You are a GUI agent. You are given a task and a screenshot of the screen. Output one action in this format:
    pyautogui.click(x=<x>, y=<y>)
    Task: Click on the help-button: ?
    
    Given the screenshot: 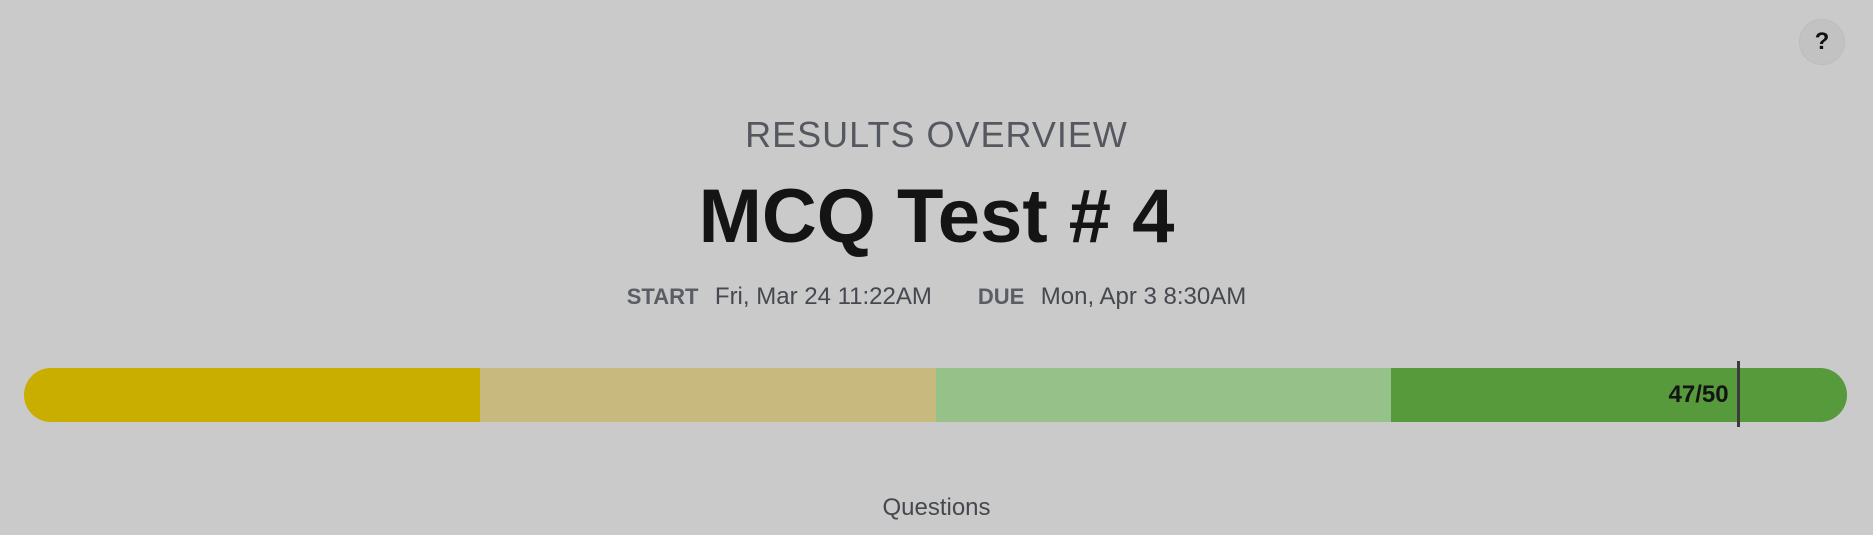 What is the action you would take?
    pyautogui.click(x=1822, y=42)
    